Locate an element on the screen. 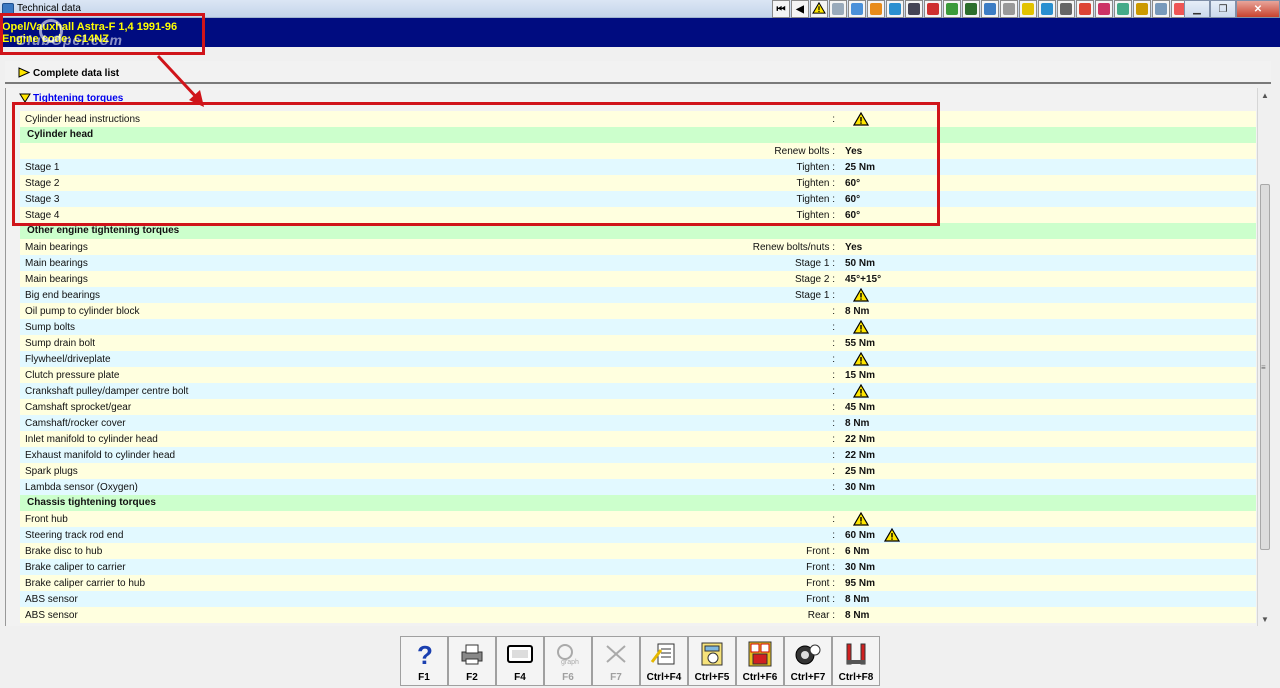 This screenshot has height=688, width=1280. row-qualifier: Renew bolts/nuts : is located at coordinates (793, 247).